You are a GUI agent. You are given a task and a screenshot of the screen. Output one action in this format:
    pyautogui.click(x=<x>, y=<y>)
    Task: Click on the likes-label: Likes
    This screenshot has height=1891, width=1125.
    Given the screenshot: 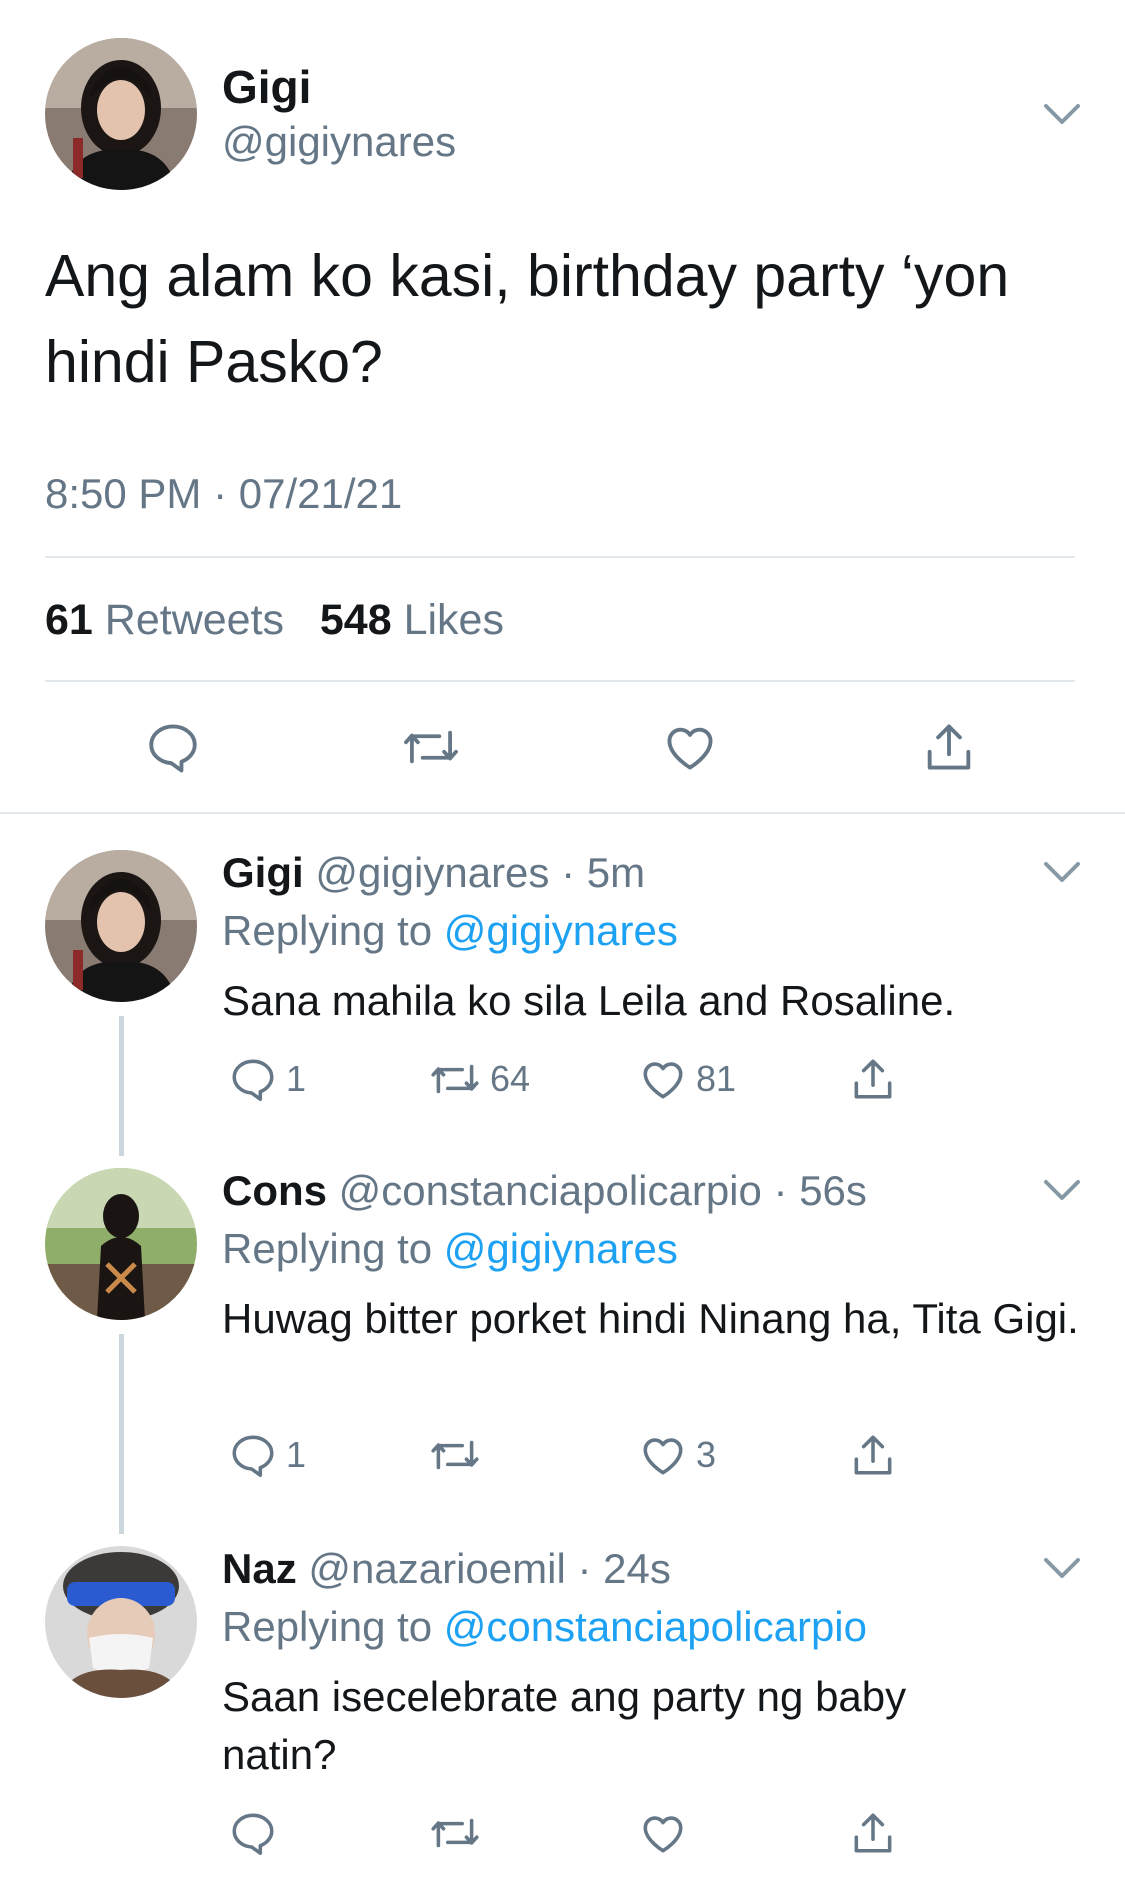 What is the action you would take?
    pyautogui.click(x=453, y=620)
    